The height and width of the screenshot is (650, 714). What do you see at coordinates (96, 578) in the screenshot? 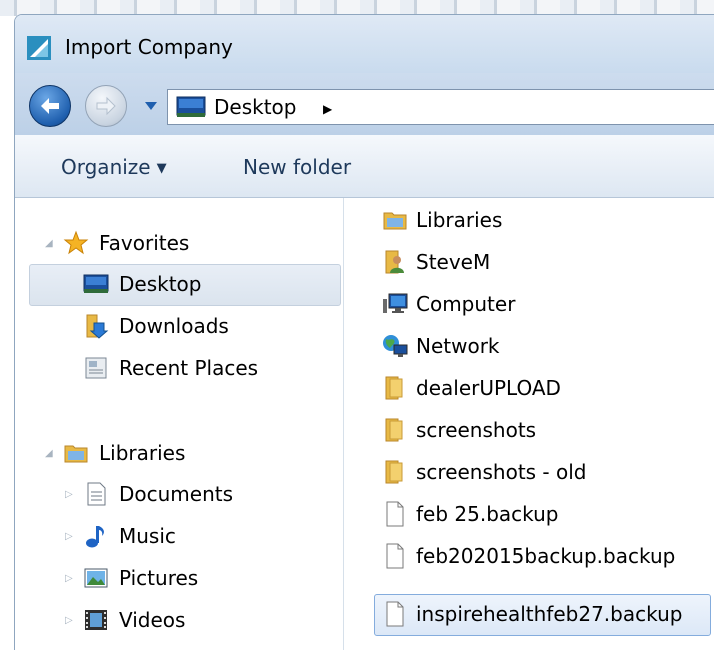
I see `pictures-icon` at bounding box center [96, 578].